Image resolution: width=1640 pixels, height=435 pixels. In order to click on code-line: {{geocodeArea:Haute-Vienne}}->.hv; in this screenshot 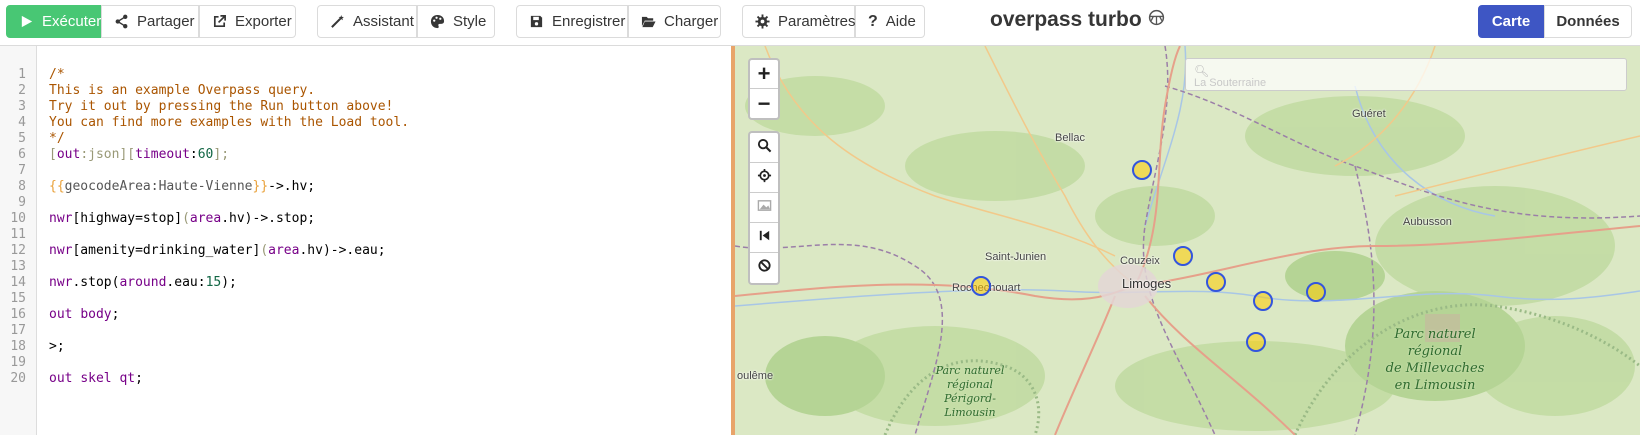, I will do `click(182, 186)`.